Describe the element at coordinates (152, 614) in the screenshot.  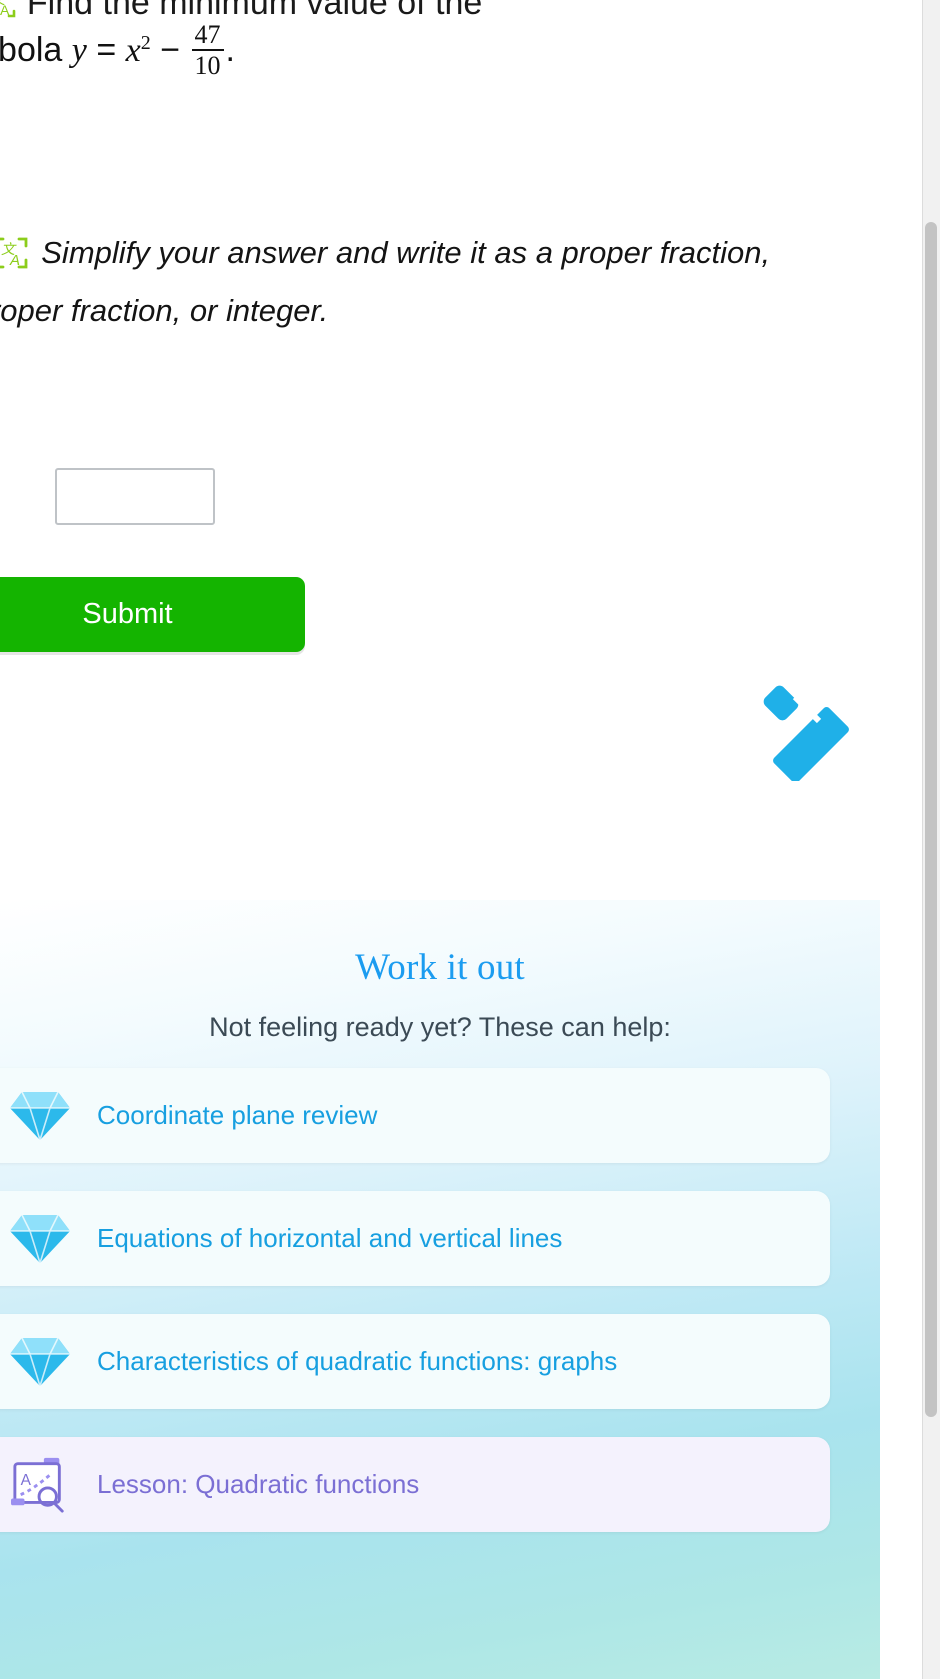
I see `submit-button: Submit` at that location.